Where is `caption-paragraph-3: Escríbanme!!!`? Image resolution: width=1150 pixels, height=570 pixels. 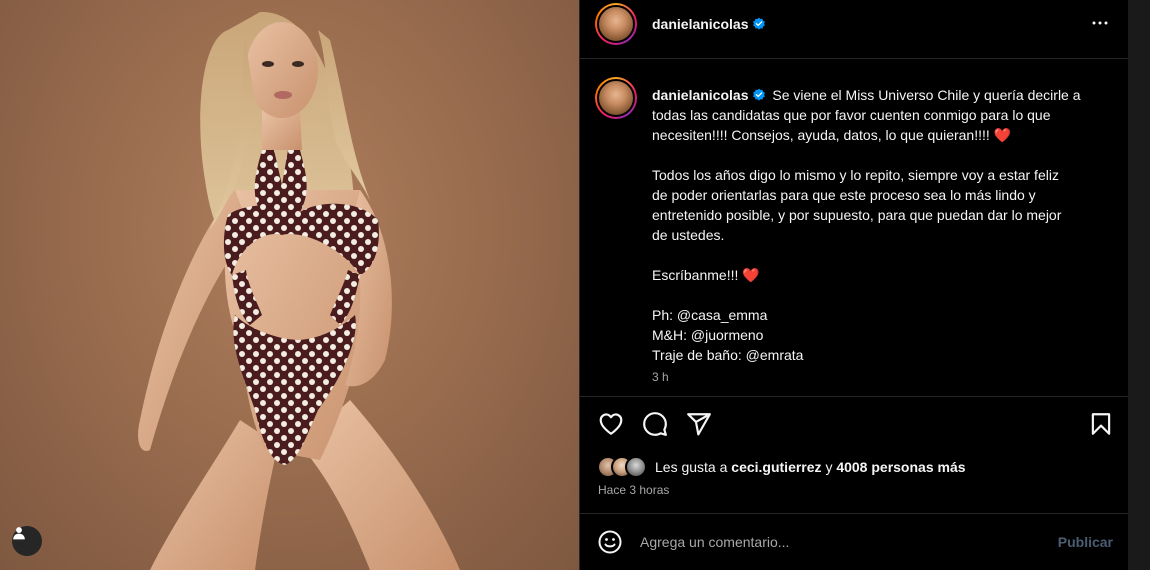 caption-paragraph-3: Escríbanme!!! is located at coordinates (695, 275).